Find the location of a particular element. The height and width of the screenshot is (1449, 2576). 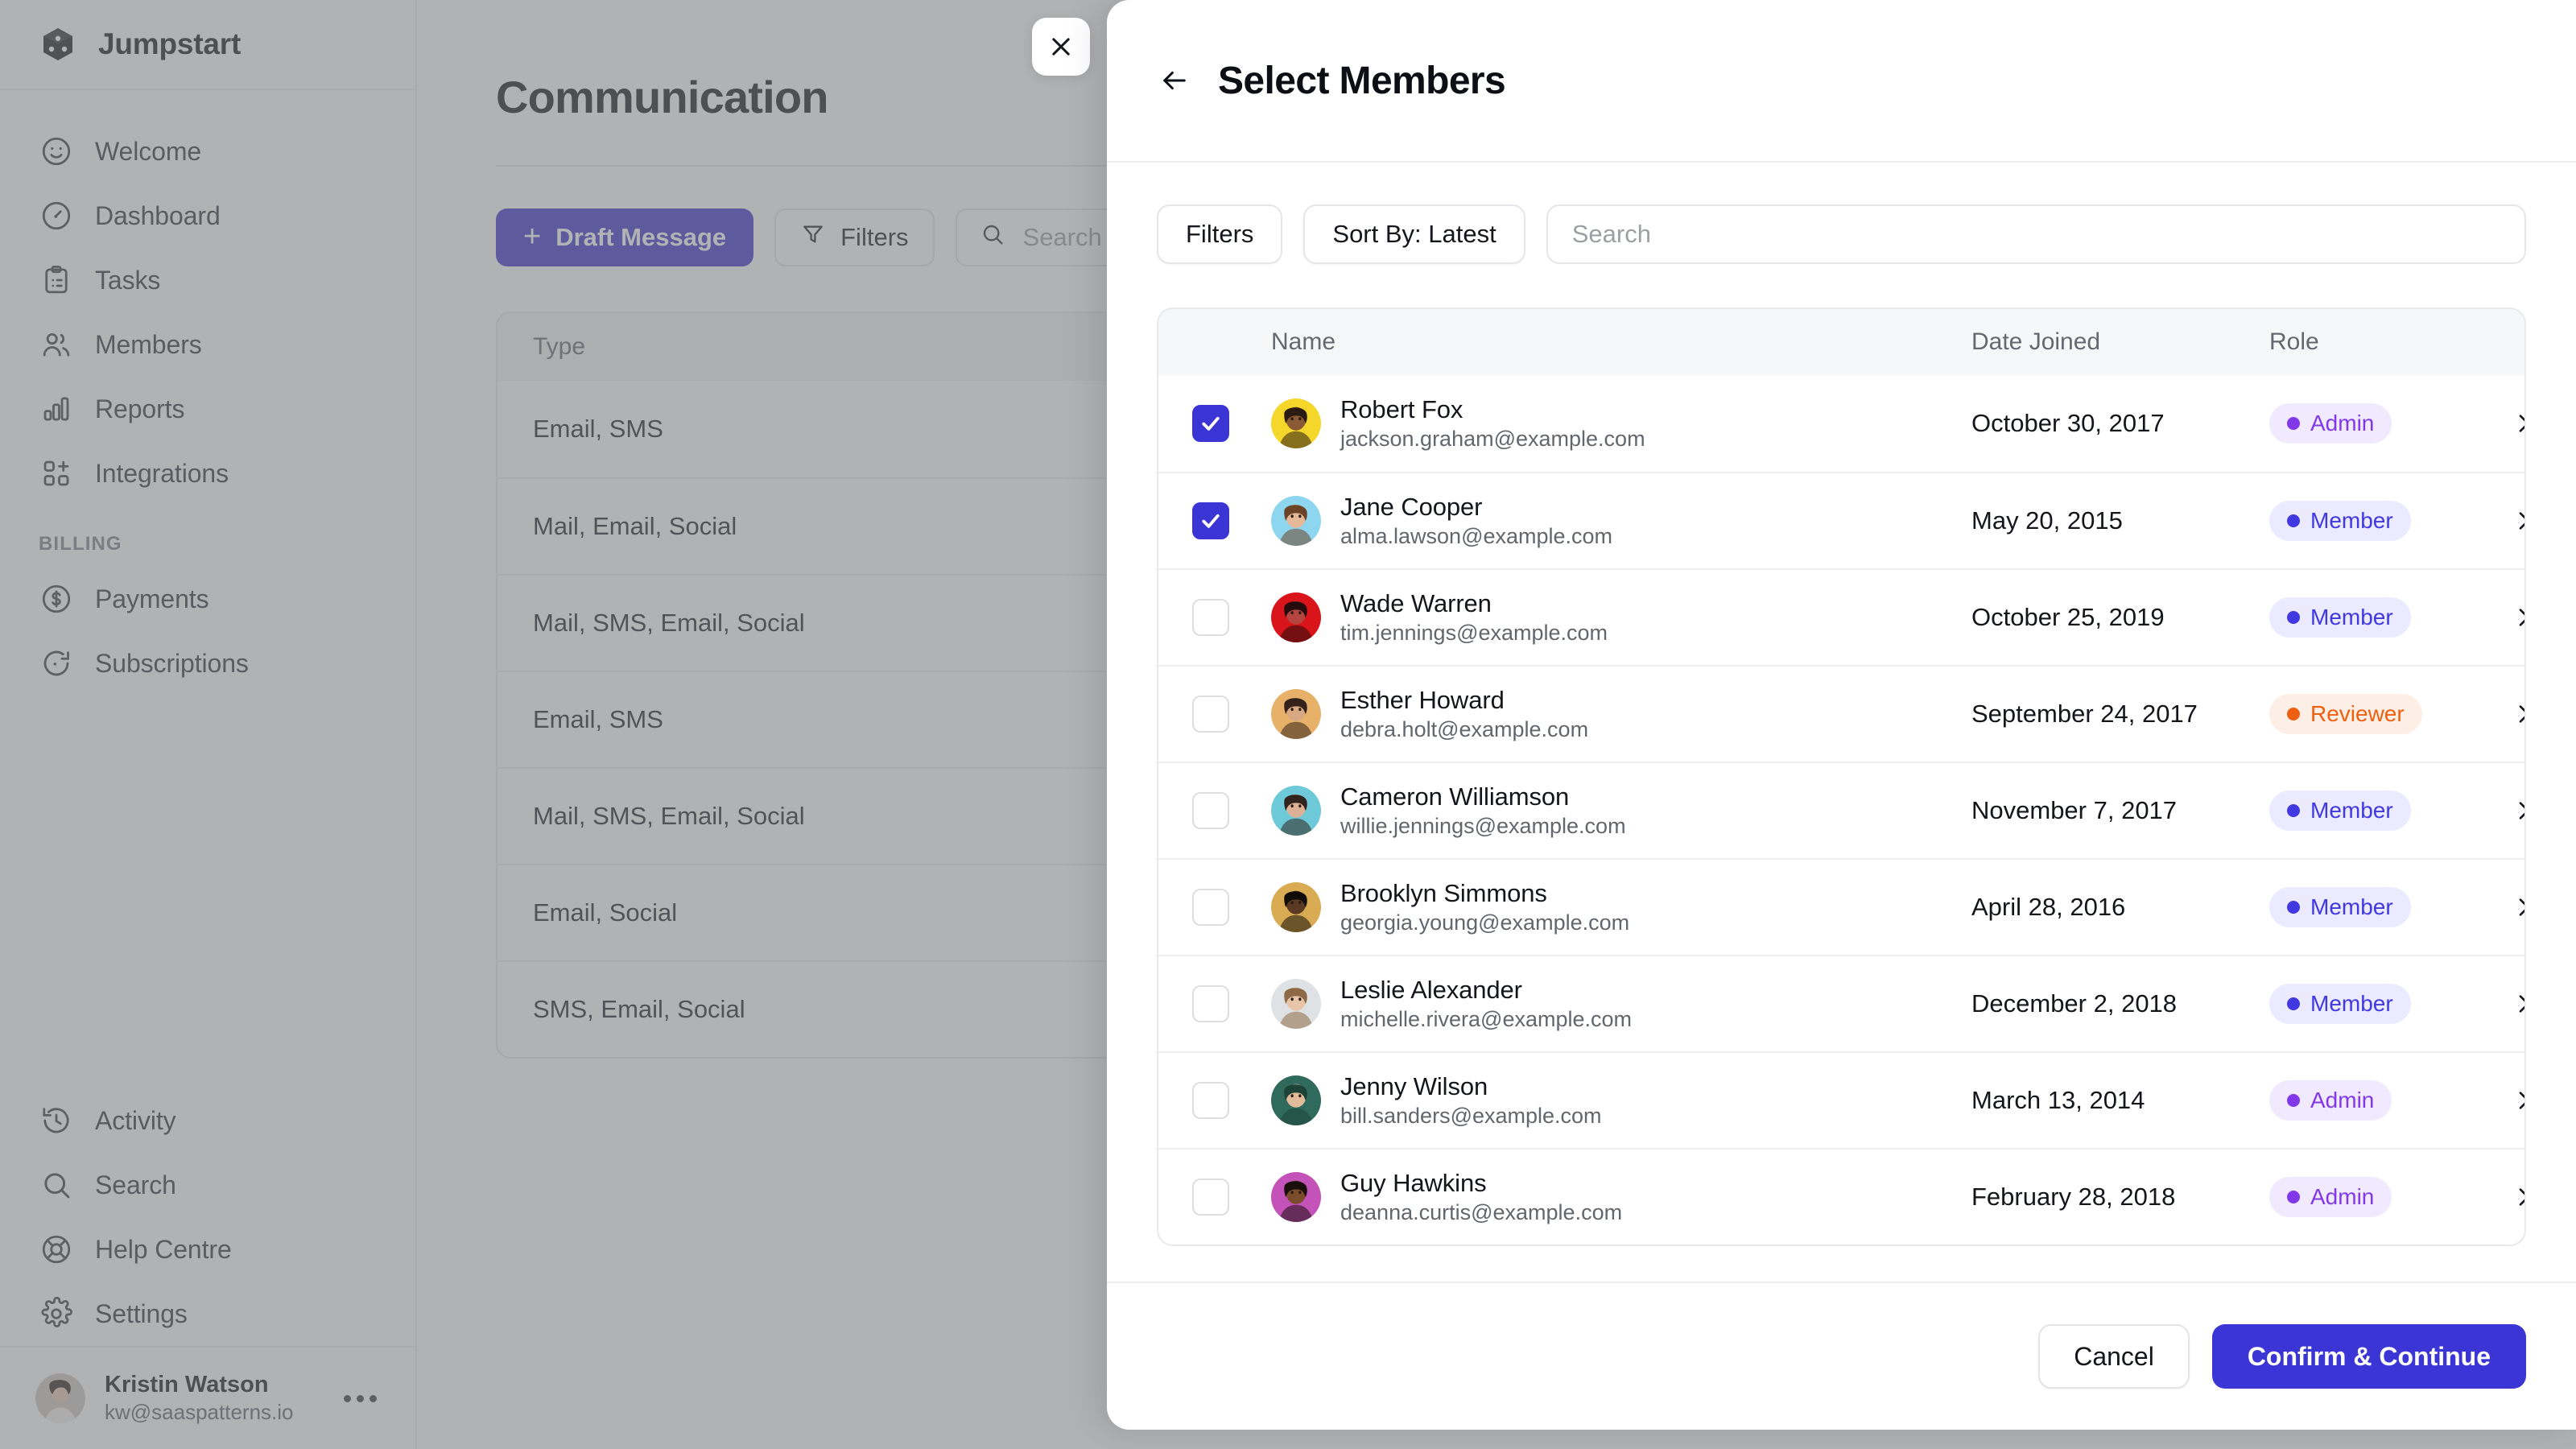

member-email: debra.holt@example.com is located at coordinates (1464, 729).